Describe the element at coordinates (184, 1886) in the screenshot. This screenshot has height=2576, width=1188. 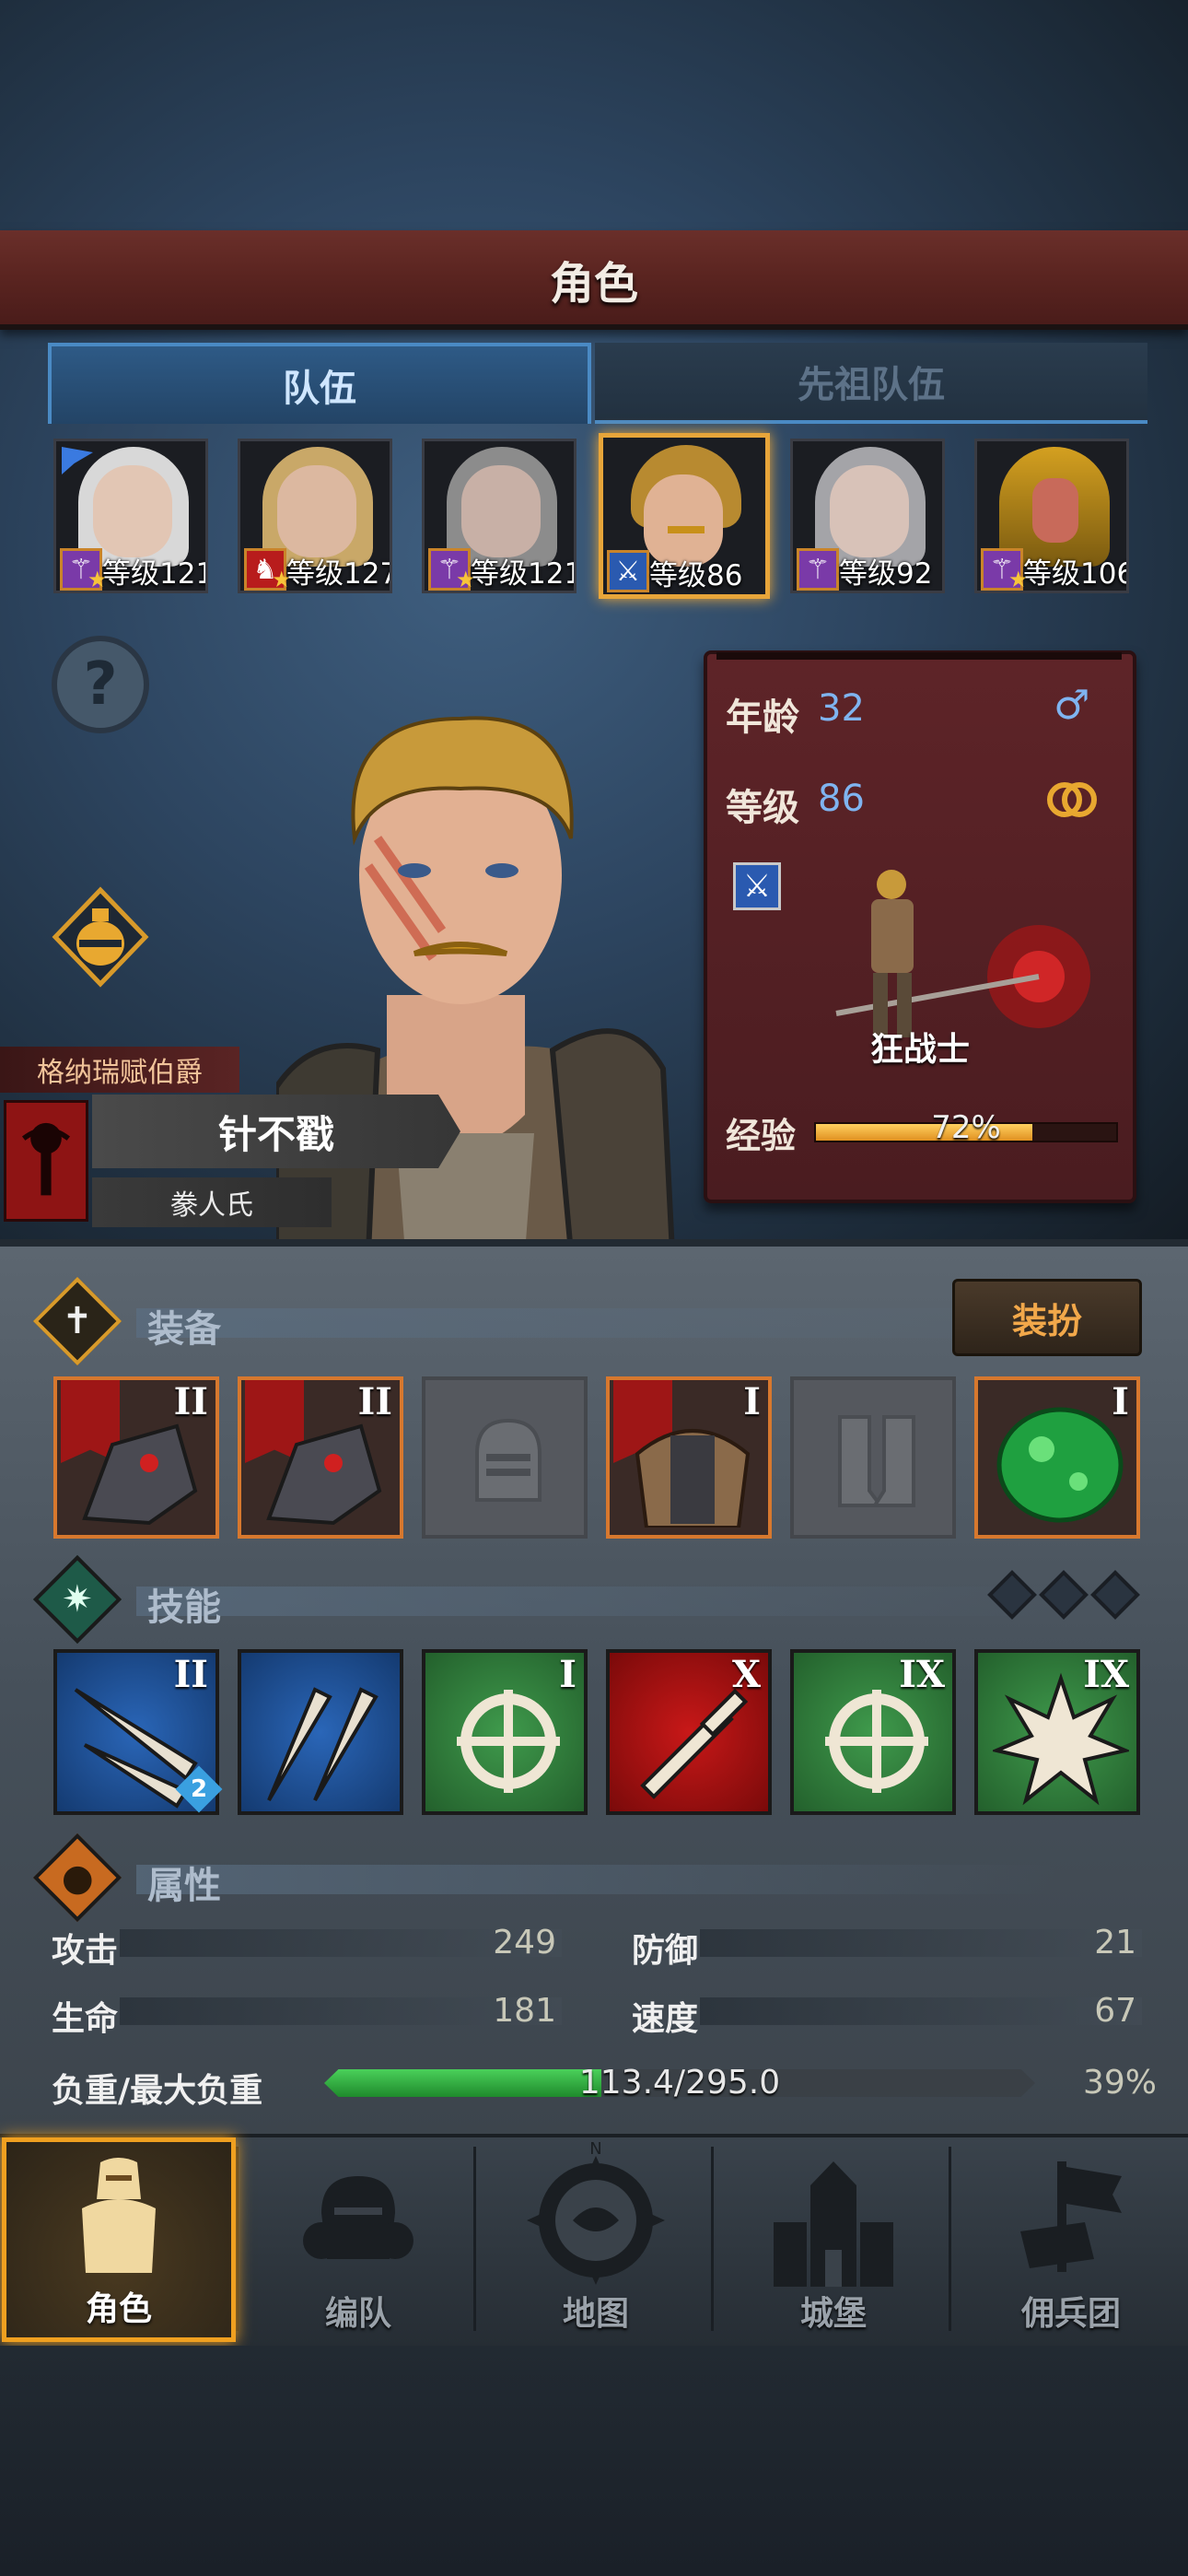
I see `attributes-title: 属性` at that location.